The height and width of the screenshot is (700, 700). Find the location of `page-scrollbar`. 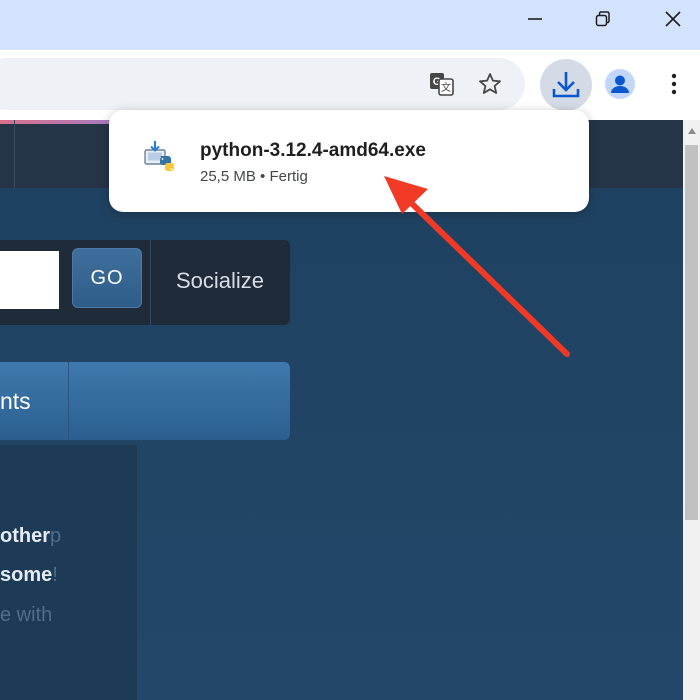

page-scrollbar is located at coordinates (691, 410).